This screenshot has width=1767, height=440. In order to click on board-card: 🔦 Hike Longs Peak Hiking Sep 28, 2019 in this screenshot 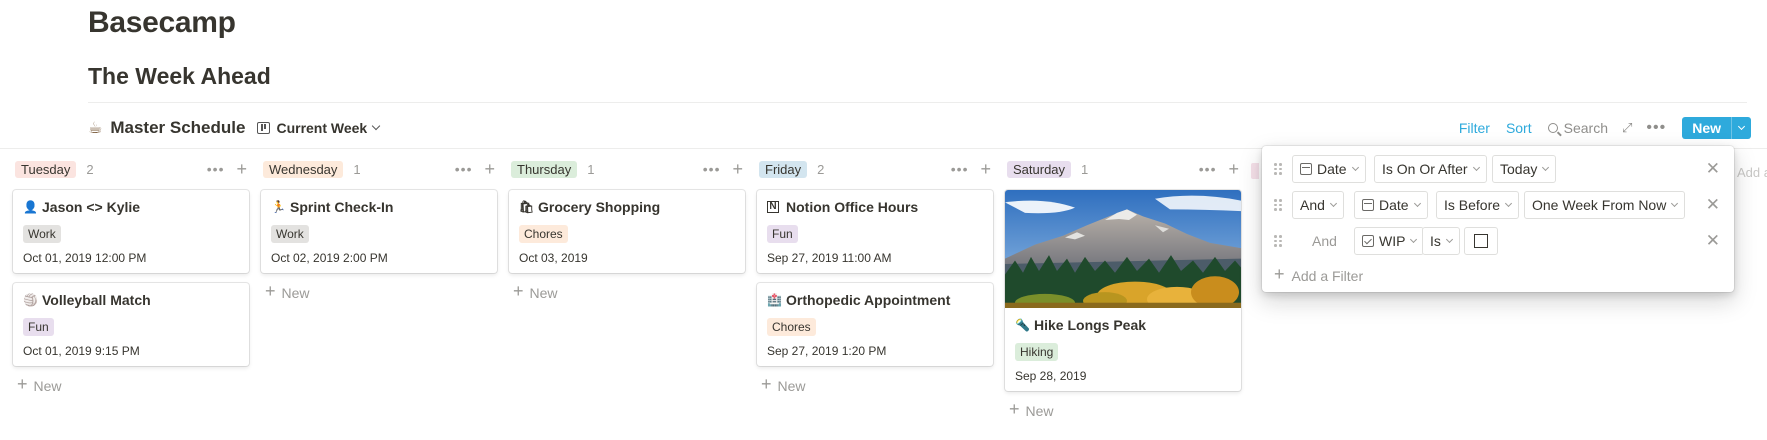, I will do `click(1123, 290)`.